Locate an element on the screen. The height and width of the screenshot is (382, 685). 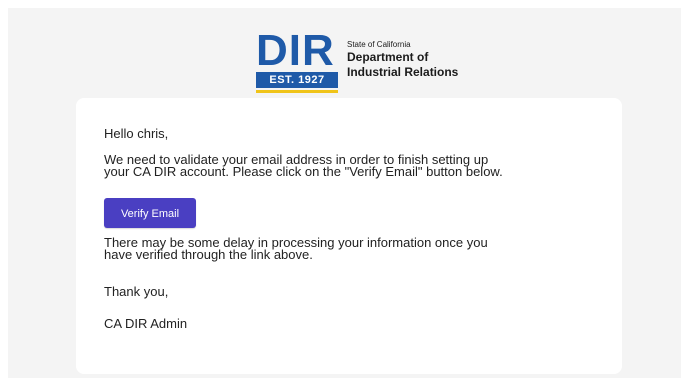
dir-logo-mark: DIR EST. 1927 is located at coordinates (297, 62).